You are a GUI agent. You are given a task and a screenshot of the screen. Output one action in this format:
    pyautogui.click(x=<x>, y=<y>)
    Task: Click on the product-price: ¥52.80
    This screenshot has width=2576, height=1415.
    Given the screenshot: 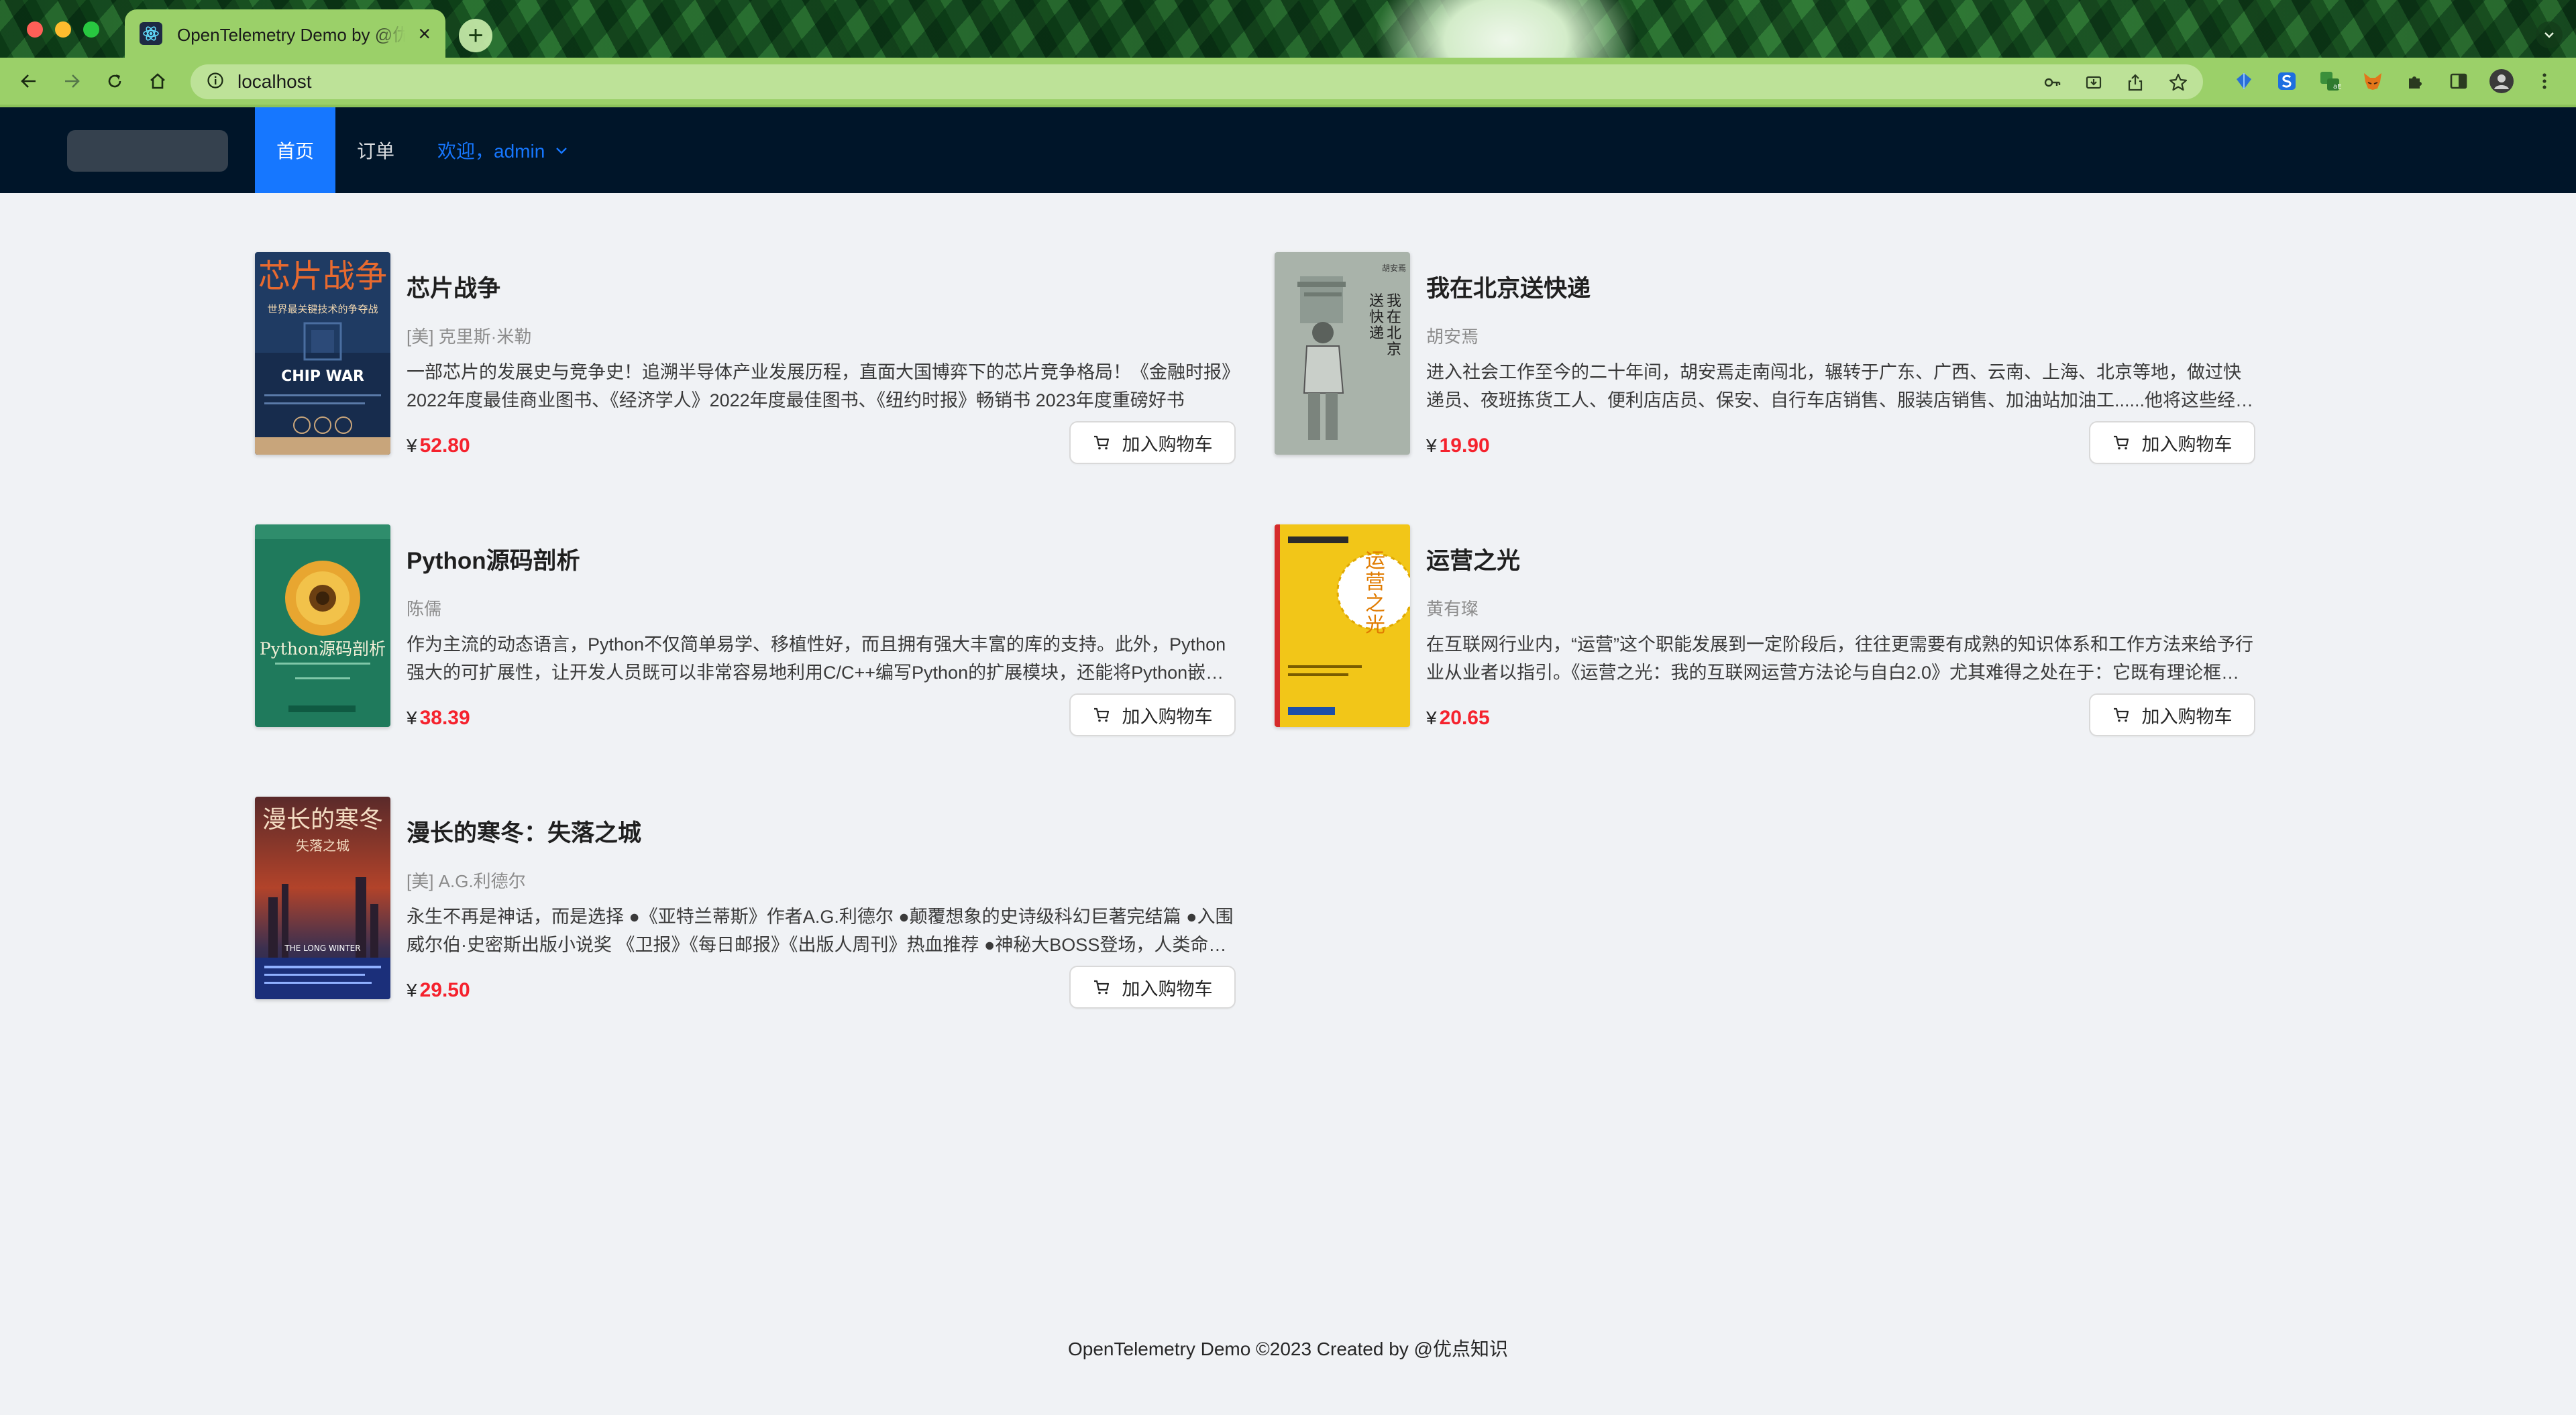 What is the action you would take?
    pyautogui.click(x=438, y=446)
    